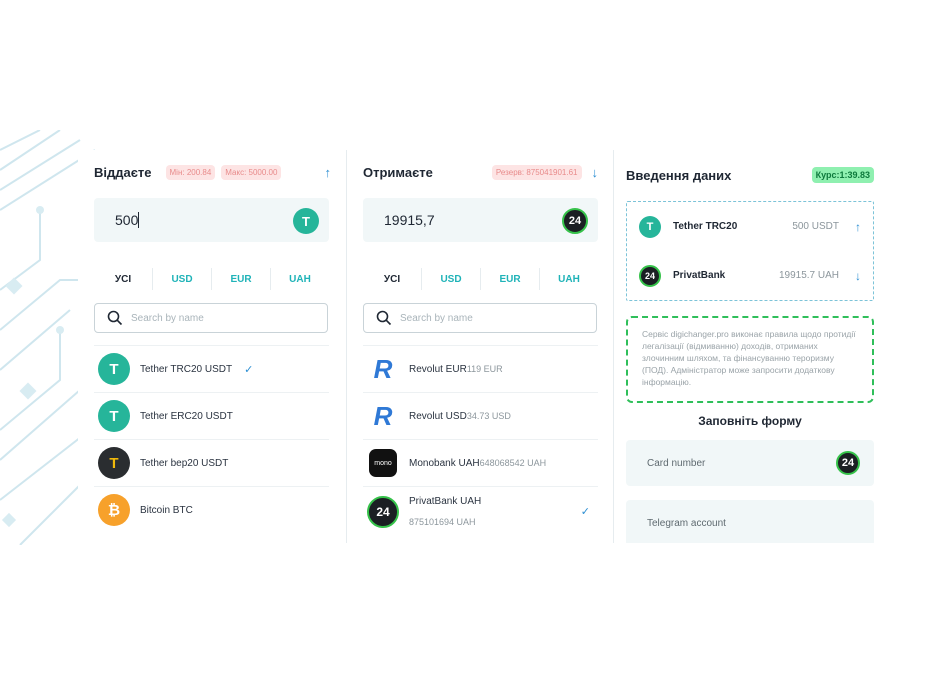 Image resolution: width=950 pixels, height=679 pixels. Describe the element at coordinates (445, 501) in the screenshot. I see `item-name: PrivatBank UAH` at that location.